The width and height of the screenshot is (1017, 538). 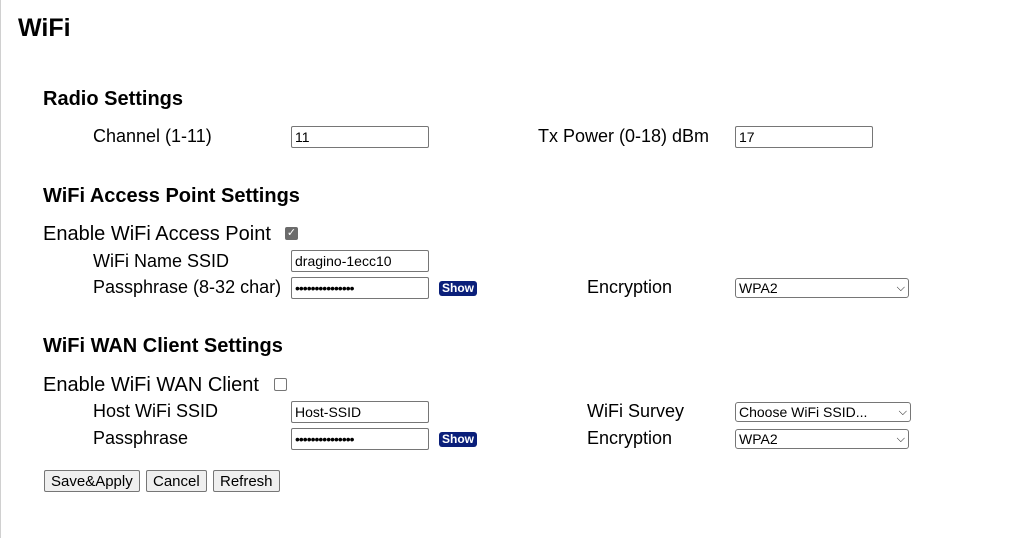 What do you see at coordinates (163, 346) in the screenshot?
I see `wan-settings-title: WiFi WAN Client Settings` at bounding box center [163, 346].